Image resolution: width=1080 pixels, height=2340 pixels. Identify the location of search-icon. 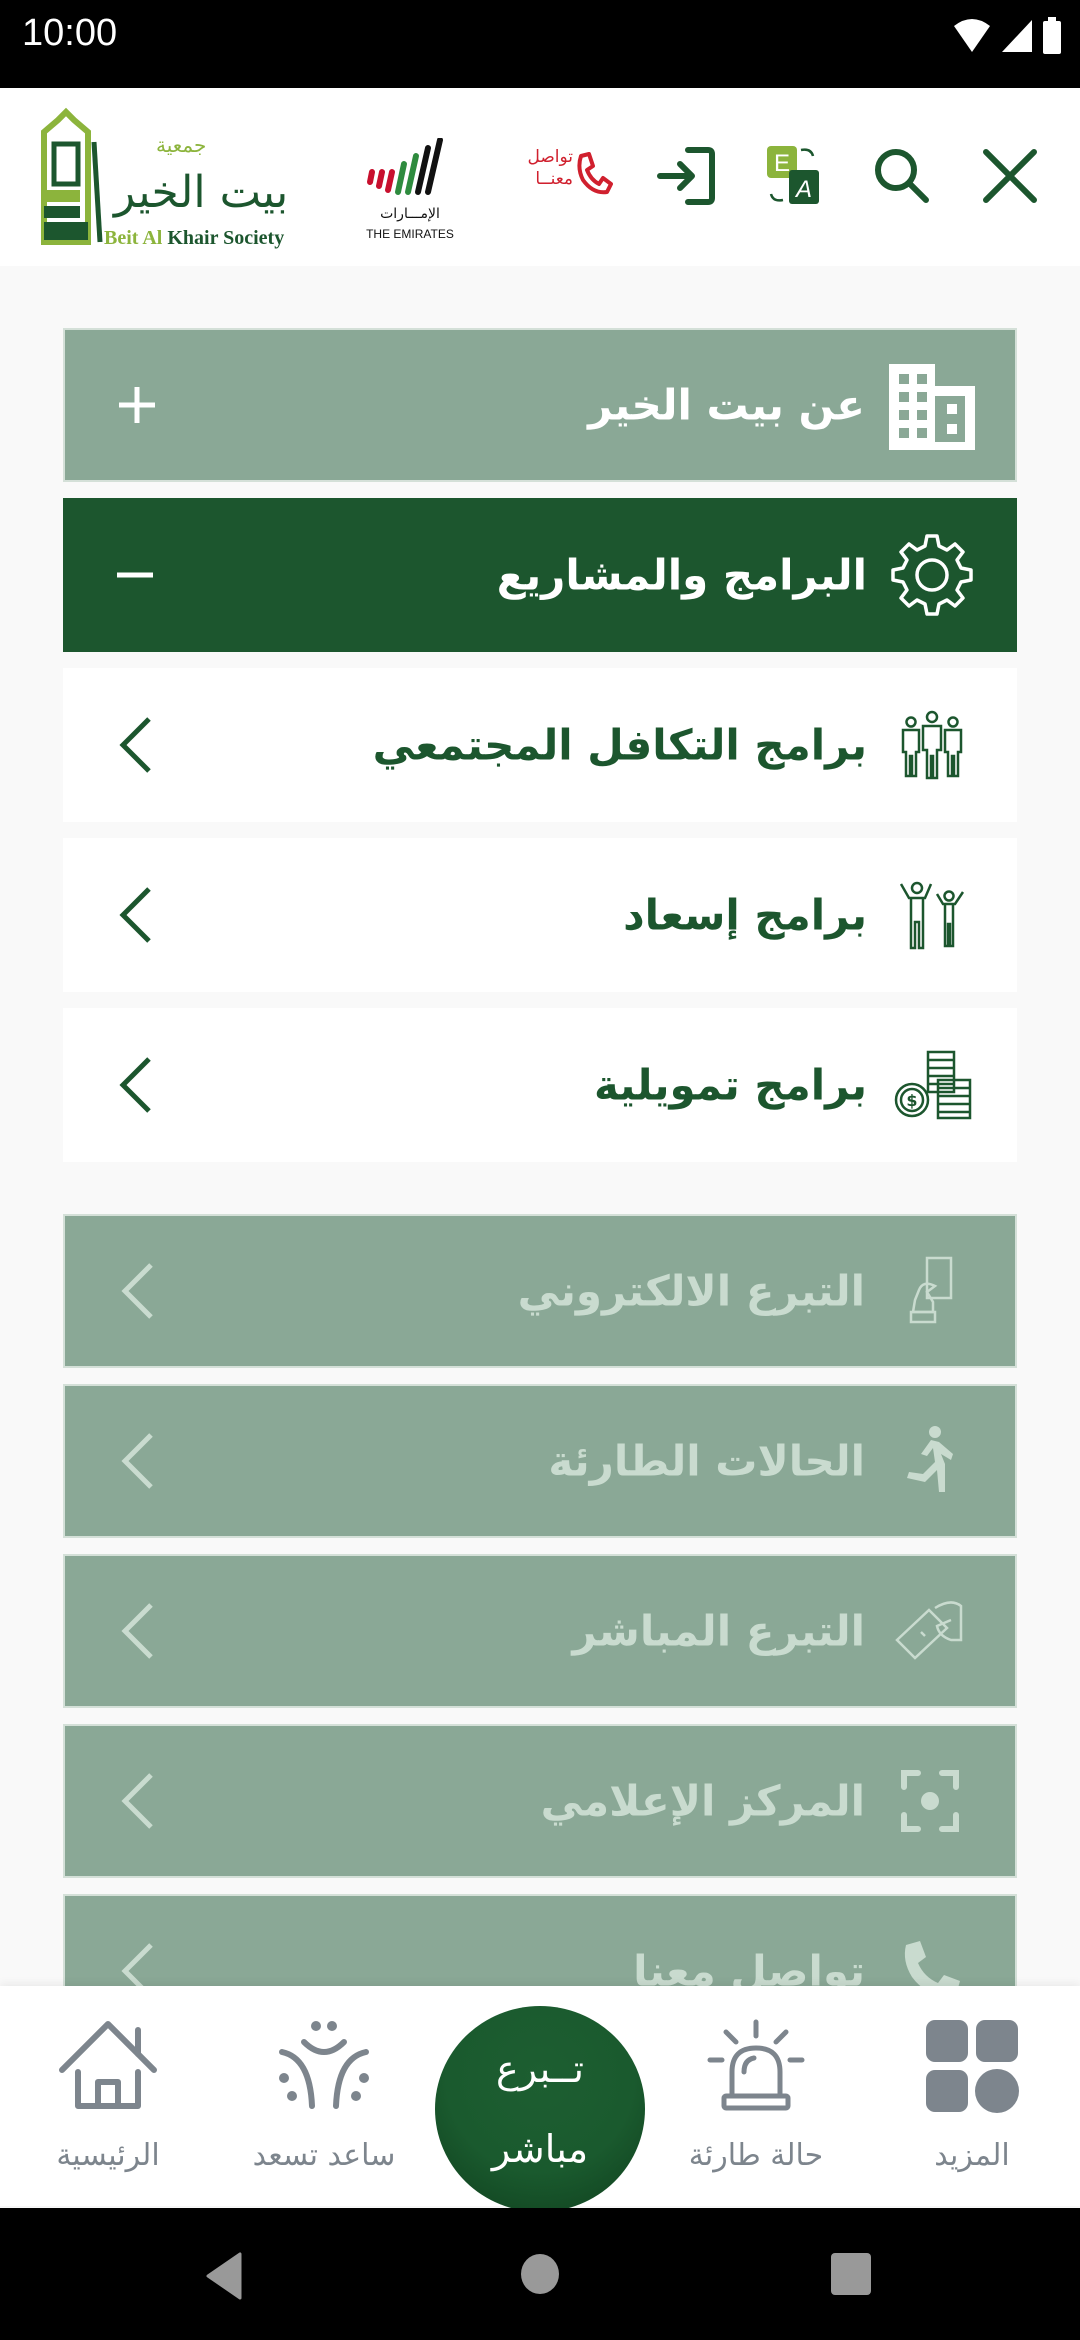
(902, 176).